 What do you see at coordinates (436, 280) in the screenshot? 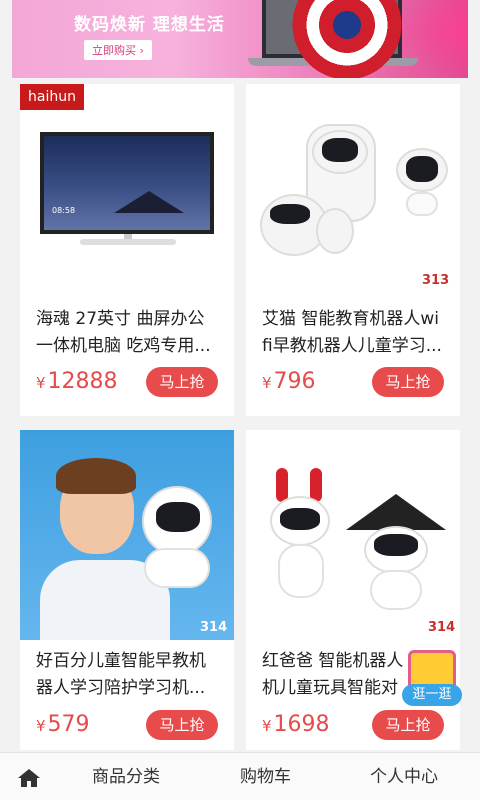
I see `product-badge: 313` at bounding box center [436, 280].